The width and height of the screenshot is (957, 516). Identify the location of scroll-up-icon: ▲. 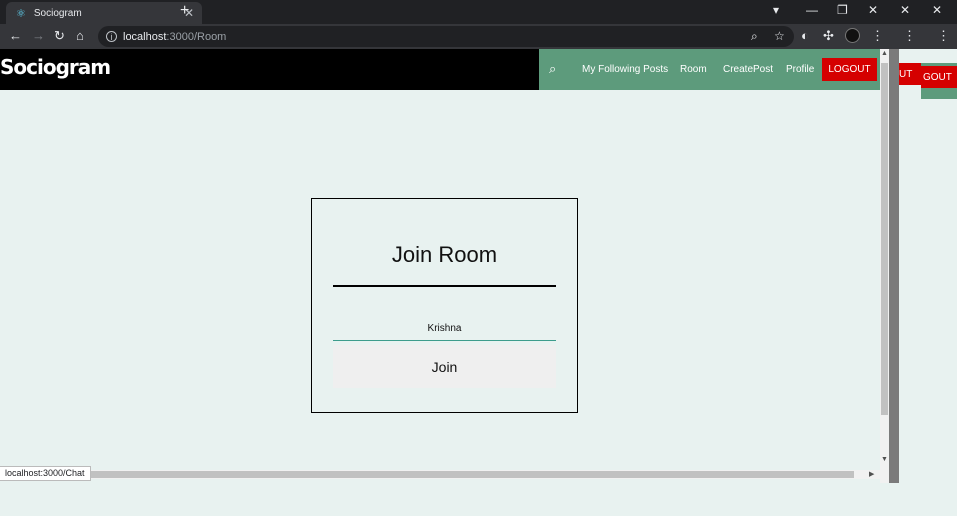
(884, 53).